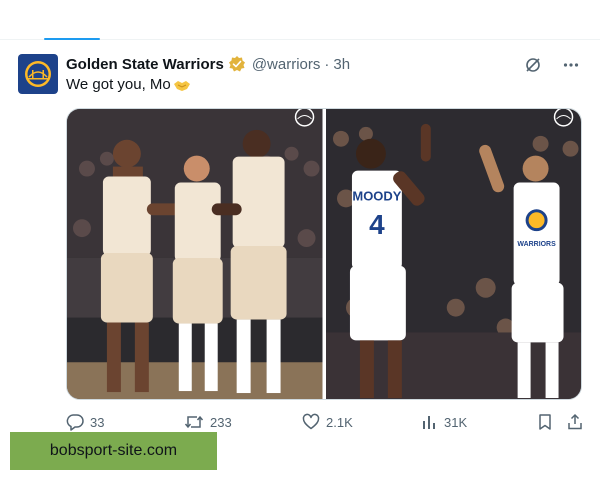  I want to click on bookmark-button, so click(545, 422).